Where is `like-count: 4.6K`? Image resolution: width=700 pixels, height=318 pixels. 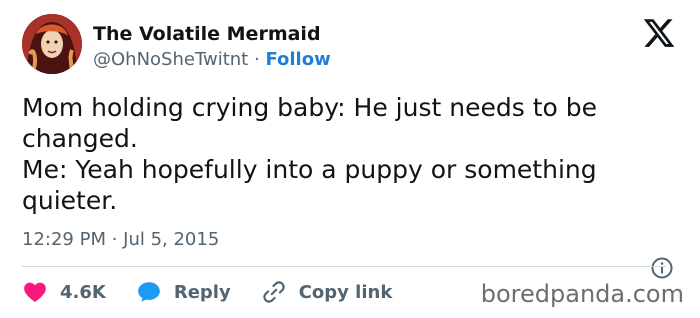 like-count: 4.6K is located at coordinates (83, 292).